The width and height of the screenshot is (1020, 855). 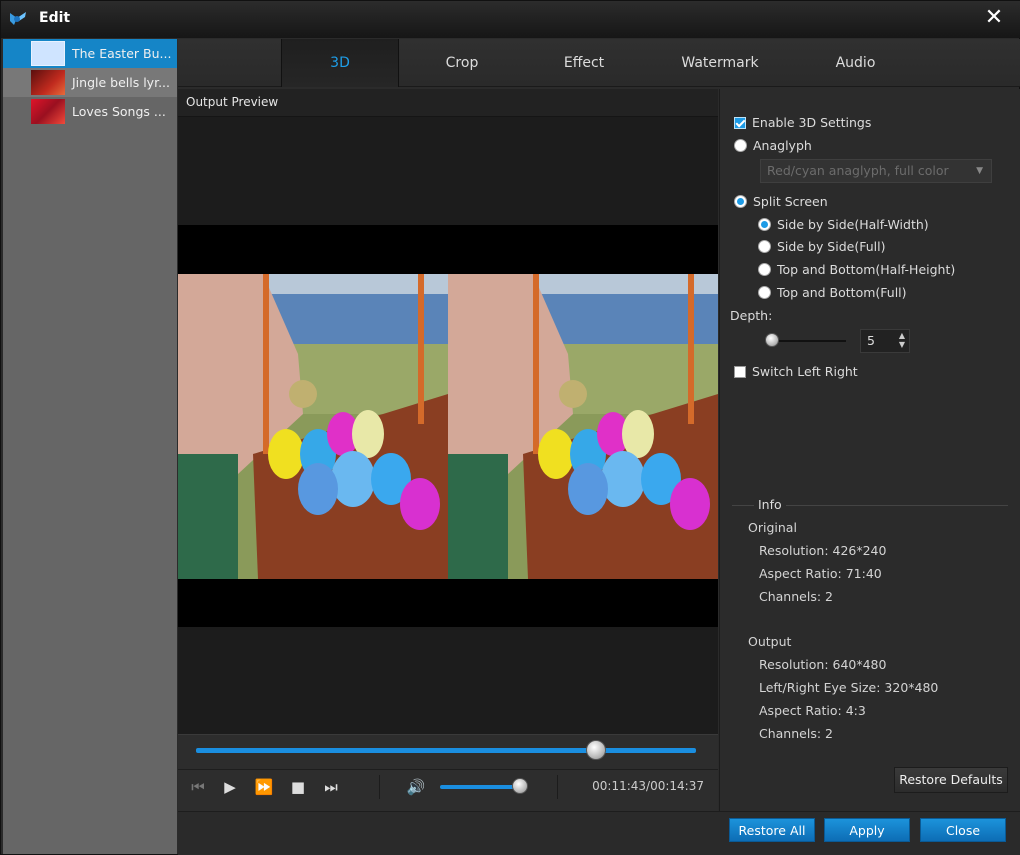 I want to click on depth-value: 5, so click(x=871, y=340).